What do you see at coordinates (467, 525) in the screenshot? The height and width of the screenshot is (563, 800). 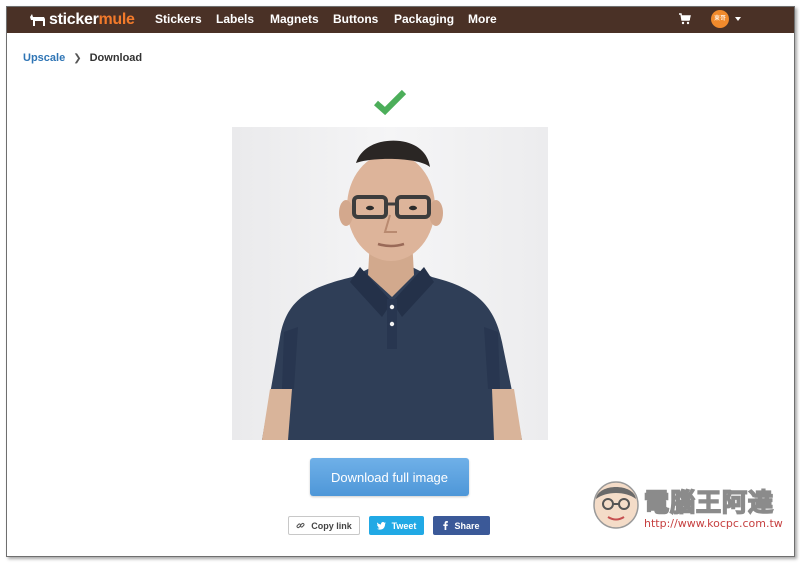 I see `share-label: Share` at bounding box center [467, 525].